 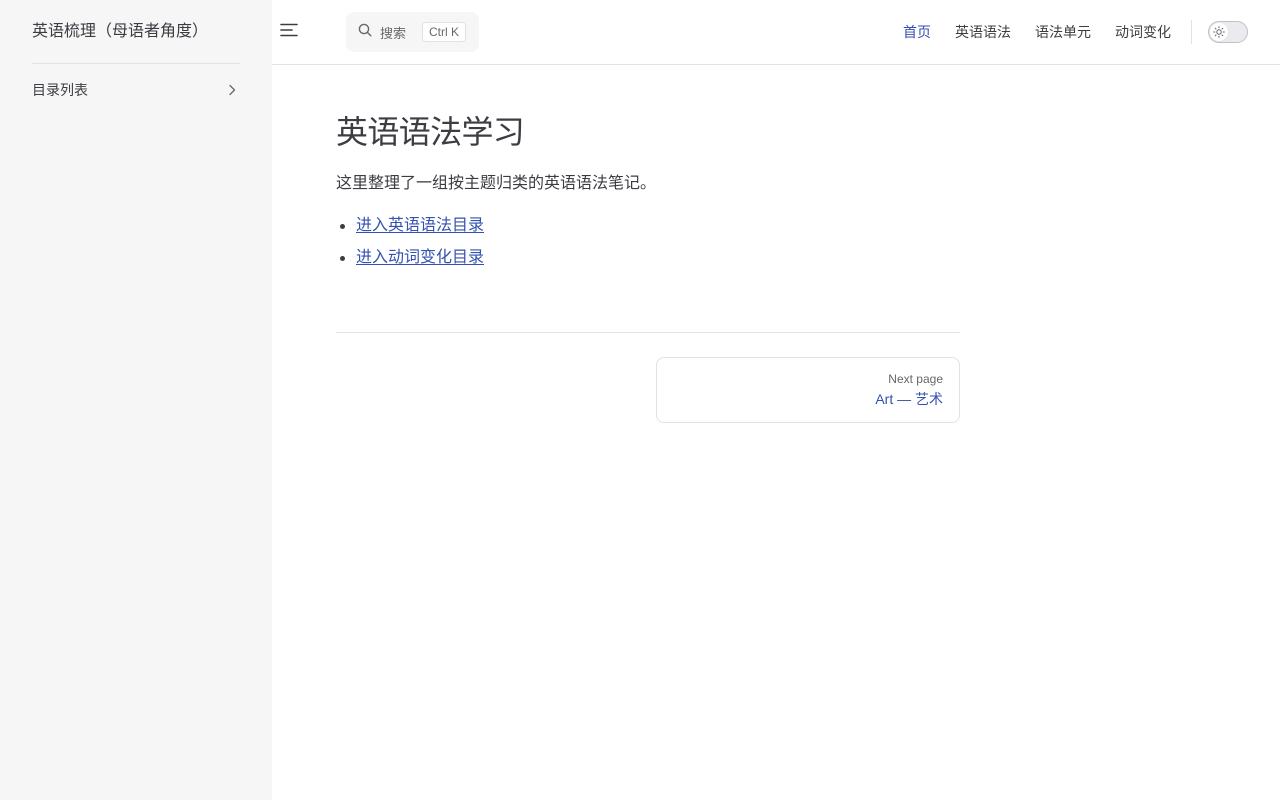 I want to click on sidebar-divider, so click(x=136, y=63).